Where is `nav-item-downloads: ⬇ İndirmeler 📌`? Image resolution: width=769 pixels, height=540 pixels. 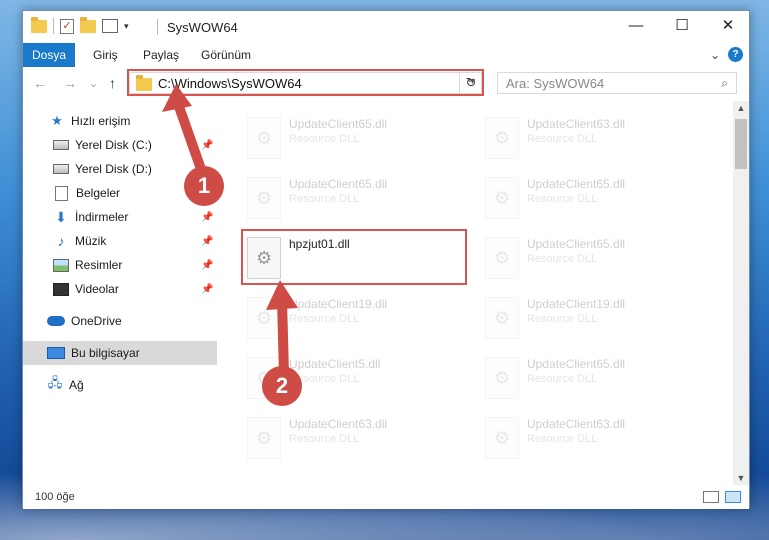 nav-item-downloads: ⬇ İndirmeler 📌 is located at coordinates (120, 217).